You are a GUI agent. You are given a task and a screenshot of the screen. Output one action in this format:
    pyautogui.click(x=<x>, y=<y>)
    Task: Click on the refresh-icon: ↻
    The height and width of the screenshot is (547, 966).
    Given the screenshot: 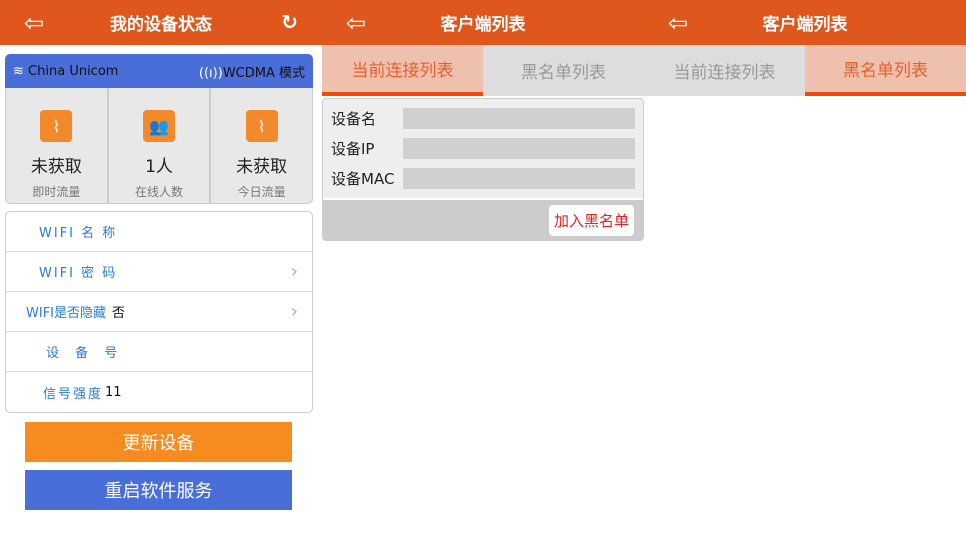 What is the action you would take?
    pyautogui.click(x=289, y=22)
    